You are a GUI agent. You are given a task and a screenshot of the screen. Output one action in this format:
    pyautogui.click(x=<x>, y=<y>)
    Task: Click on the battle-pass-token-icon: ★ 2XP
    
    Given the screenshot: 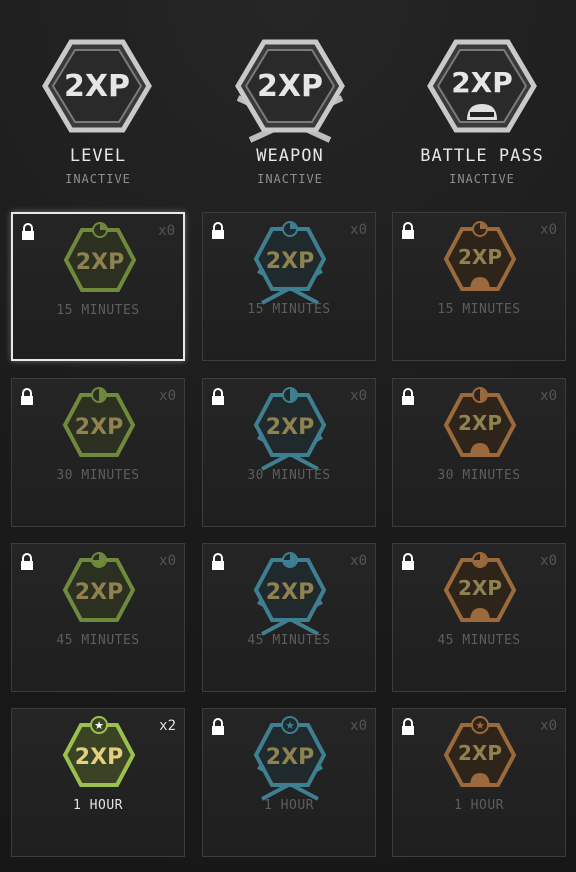 What is the action you would take?
    pyautogui.click(x=480, y=751)
    